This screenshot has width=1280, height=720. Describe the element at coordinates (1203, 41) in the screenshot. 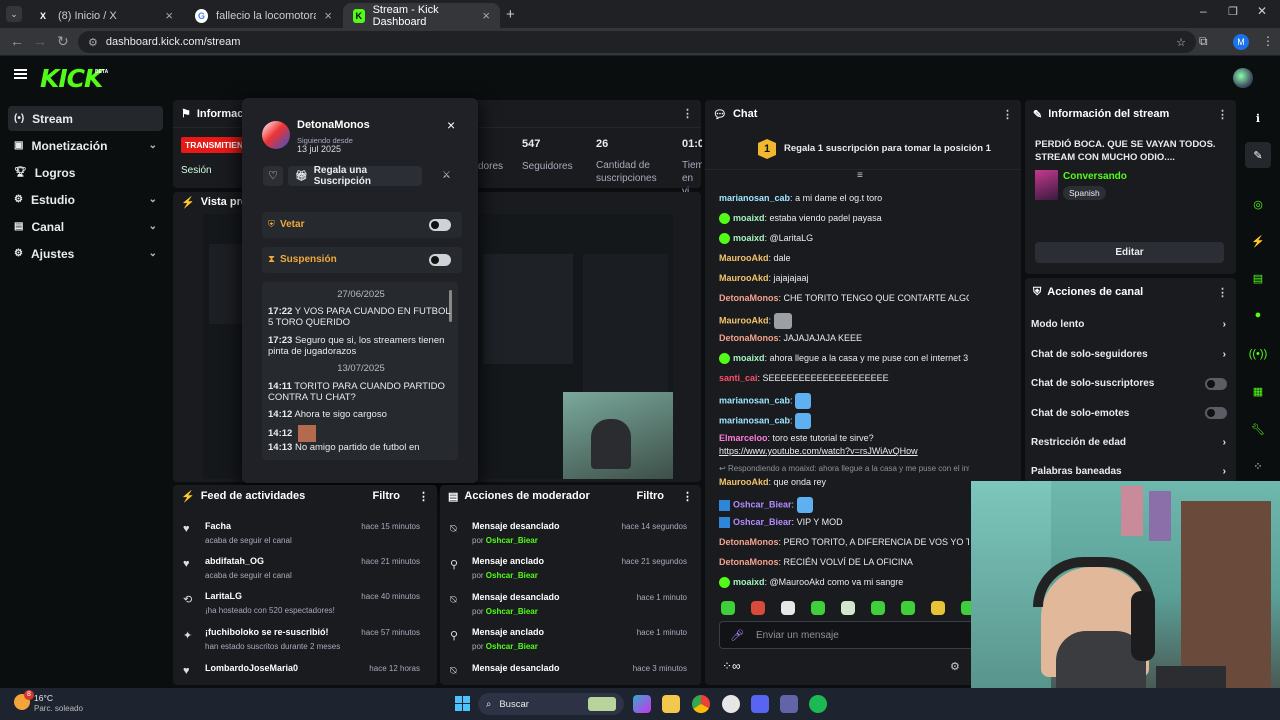

I see `extensions-icon: ⧉` at that location.